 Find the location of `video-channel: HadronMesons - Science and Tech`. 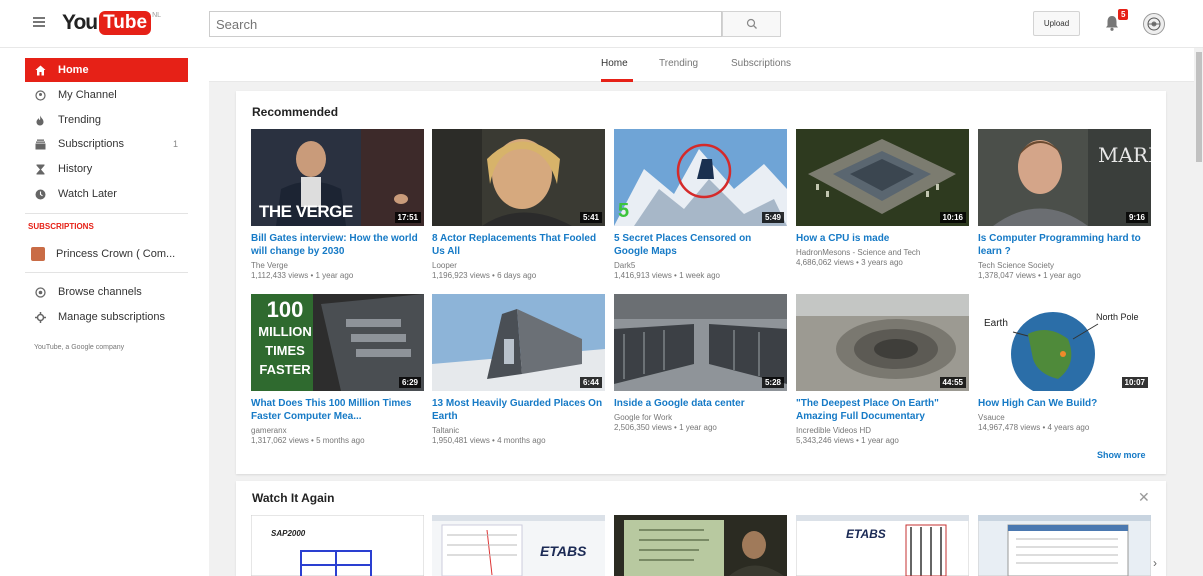

video-channel: HadronMesons - Science and Tech is located at coordinates (882, 253).